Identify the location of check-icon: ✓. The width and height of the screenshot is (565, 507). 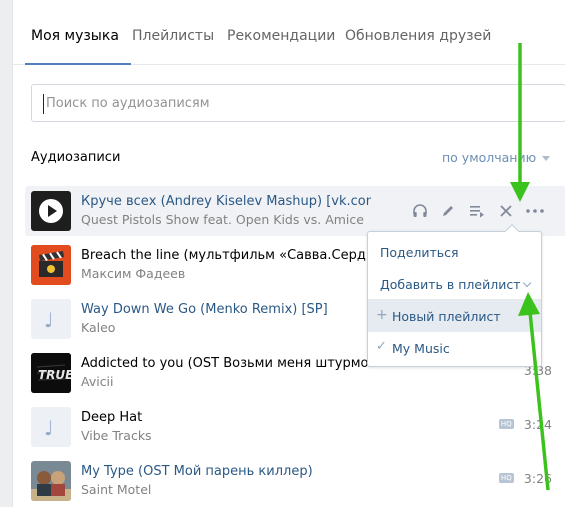
(381, 346).